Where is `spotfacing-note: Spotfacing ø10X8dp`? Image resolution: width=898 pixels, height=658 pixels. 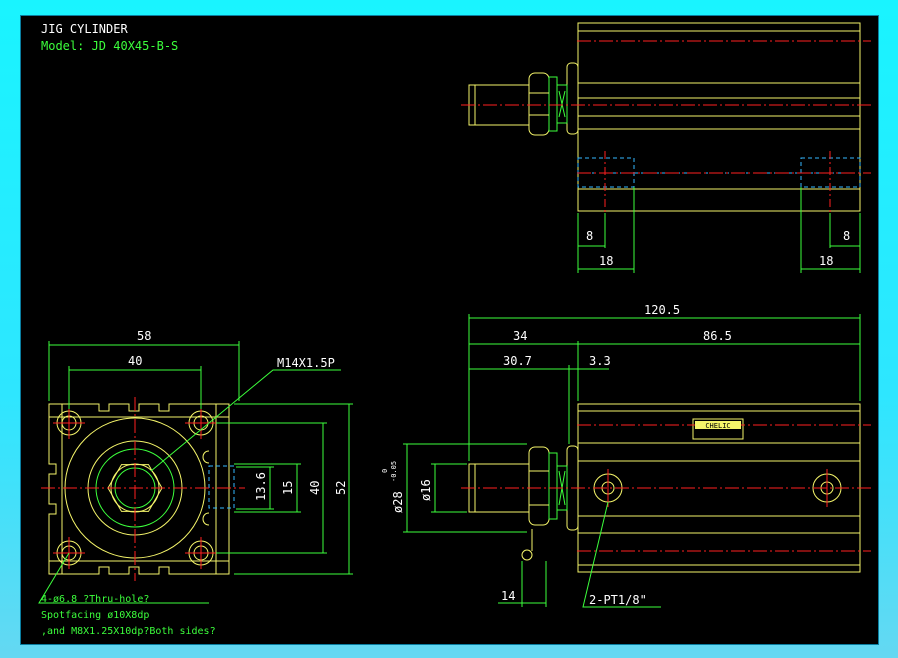 spotfacing-note: Spotfacing ø10X8dp is located at coordinates (95, 615).